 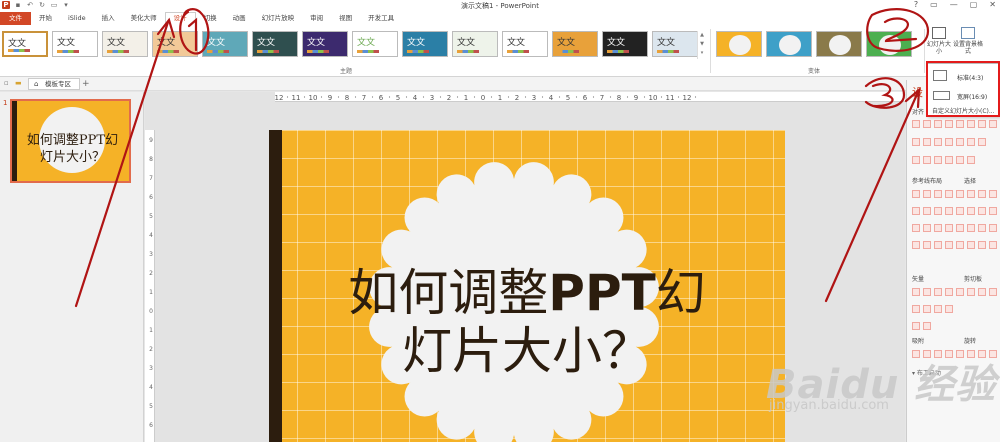 I want to click on tab-design: 设计, so click(x=180, y=18).